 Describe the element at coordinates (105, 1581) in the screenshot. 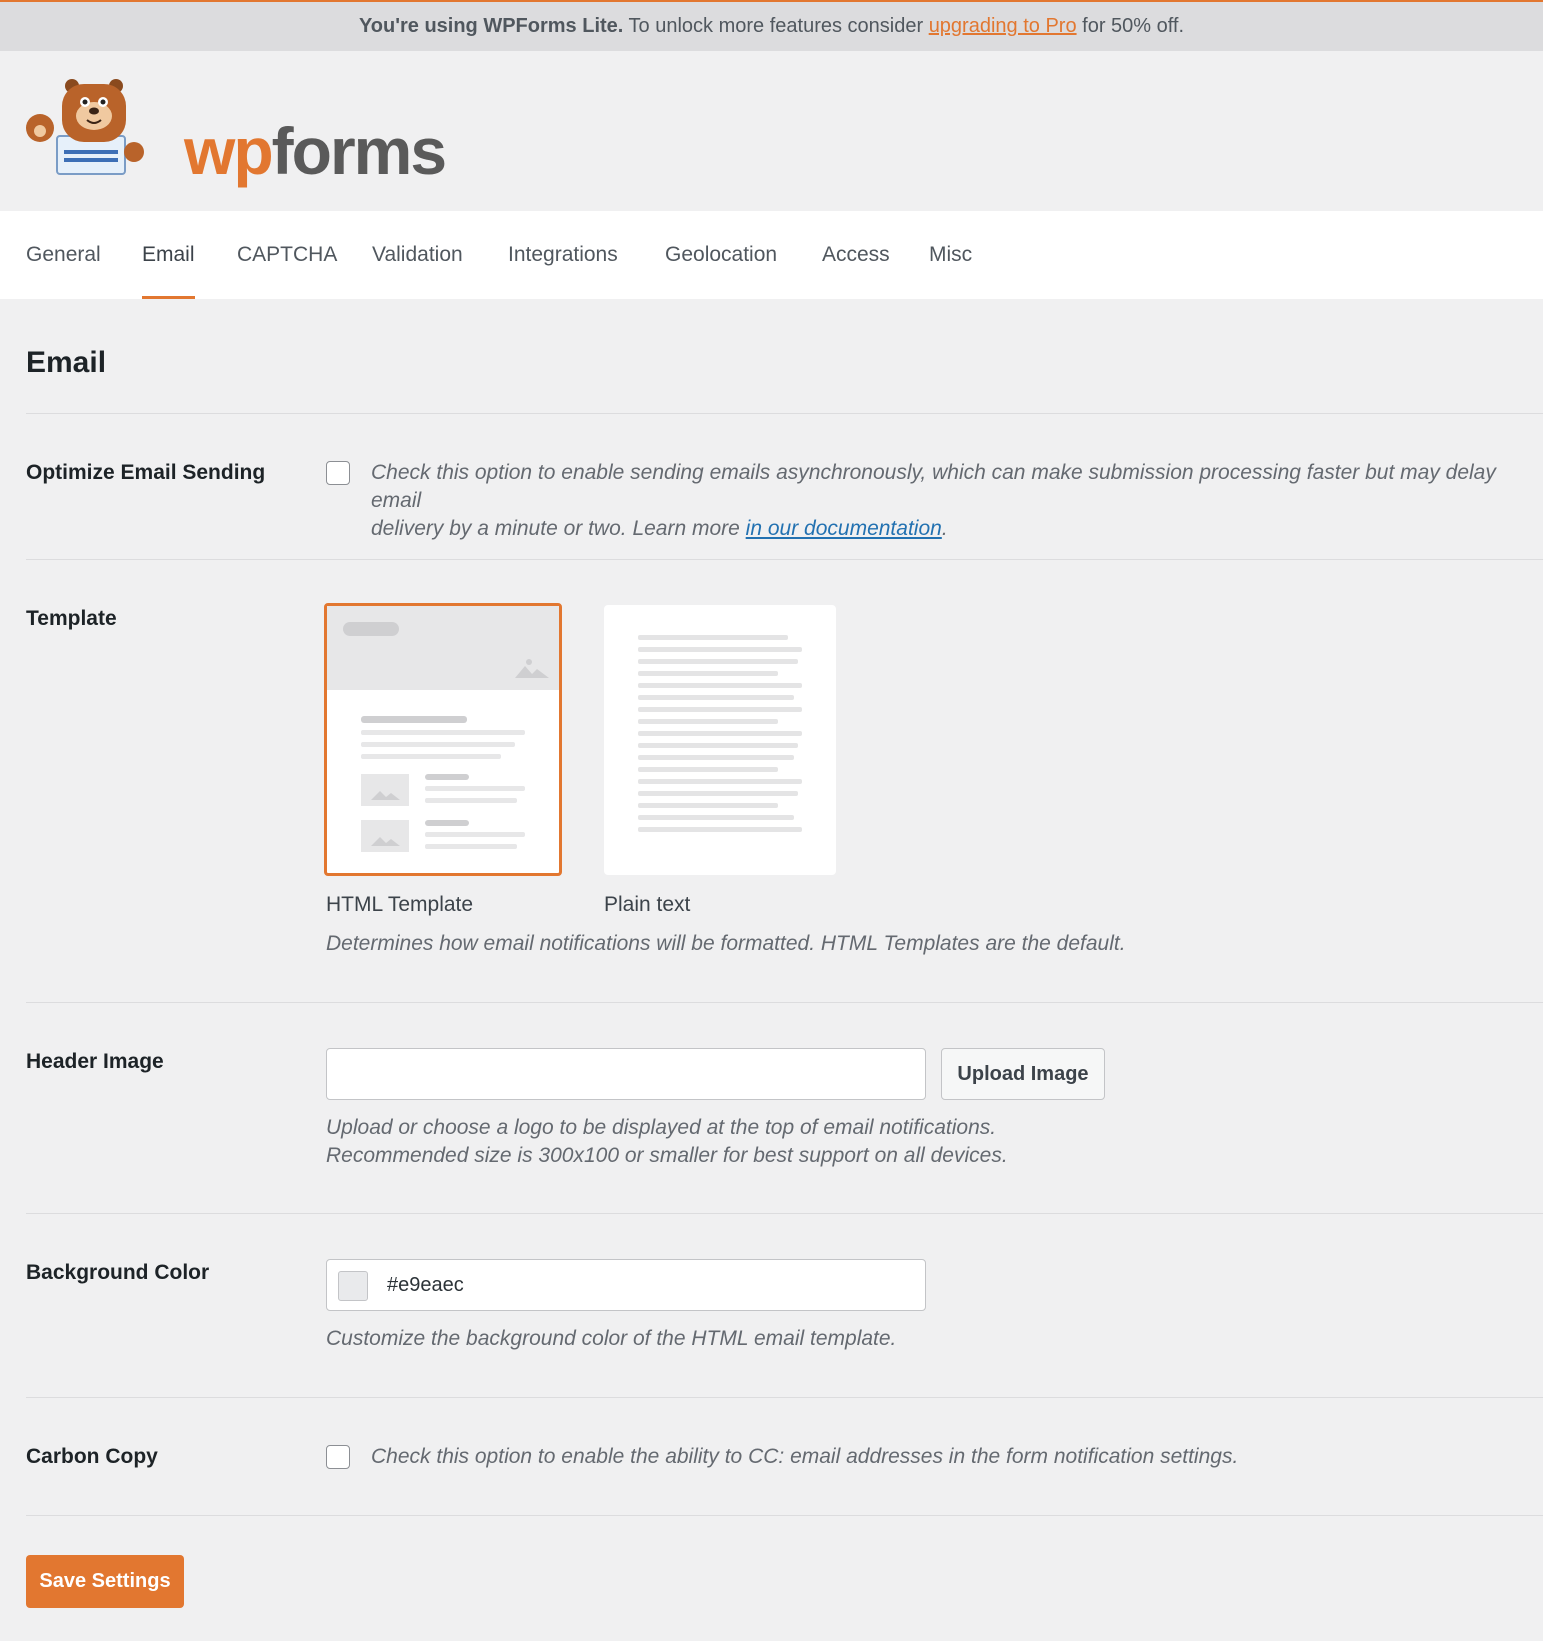

I see `save-settings-button: Save Settings` at that location.